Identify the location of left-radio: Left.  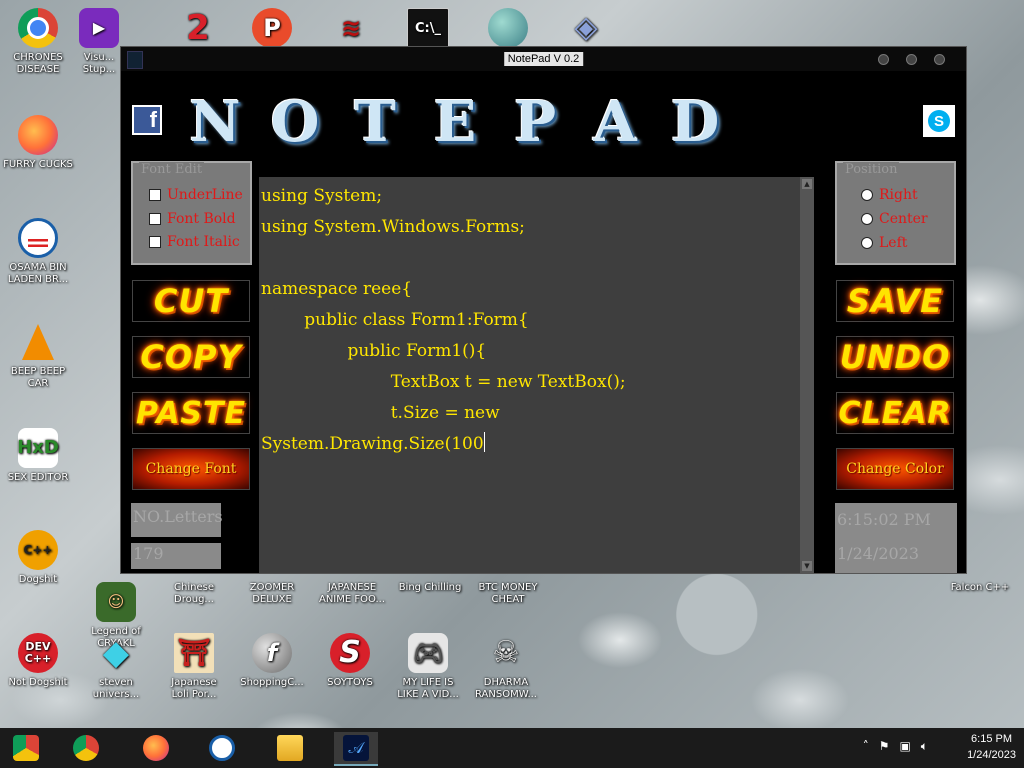
(884, 243).